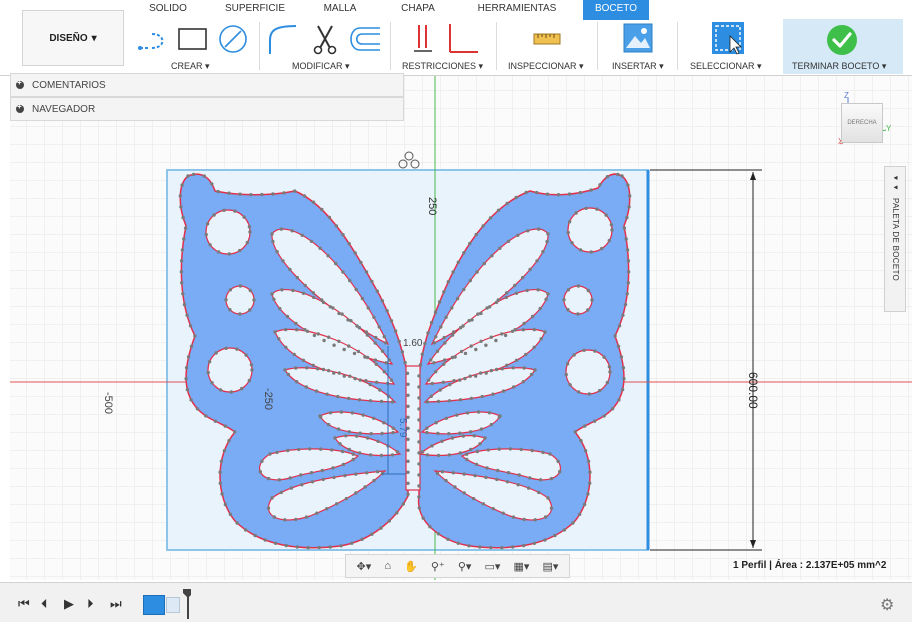  What do you see at coordinates (283, 39) in the screenshot?
I see `fillet-tool-icon` at bounding box center [283, 39].